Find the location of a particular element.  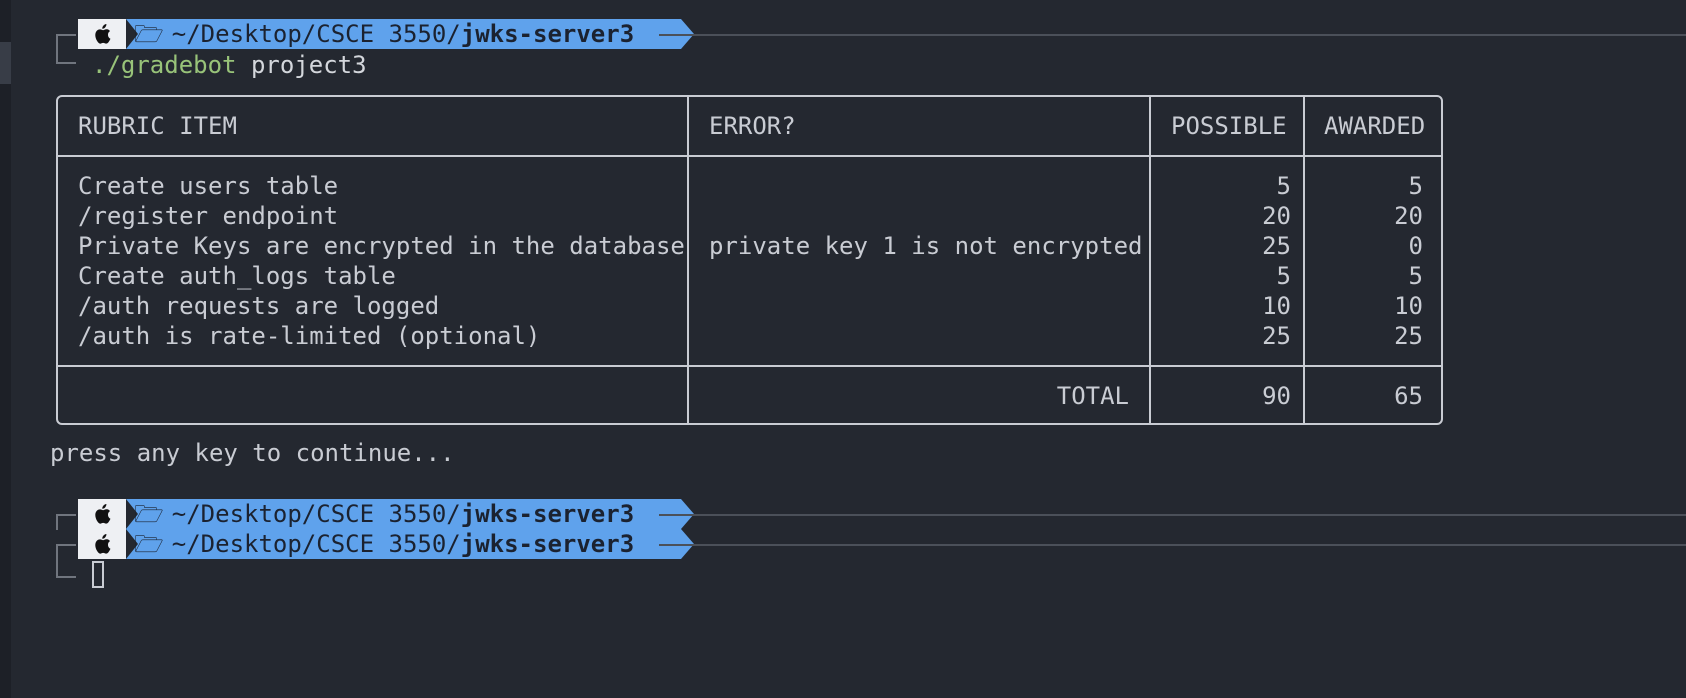

command-line: ./gradebot project3 is located at coordinates (229, 65).